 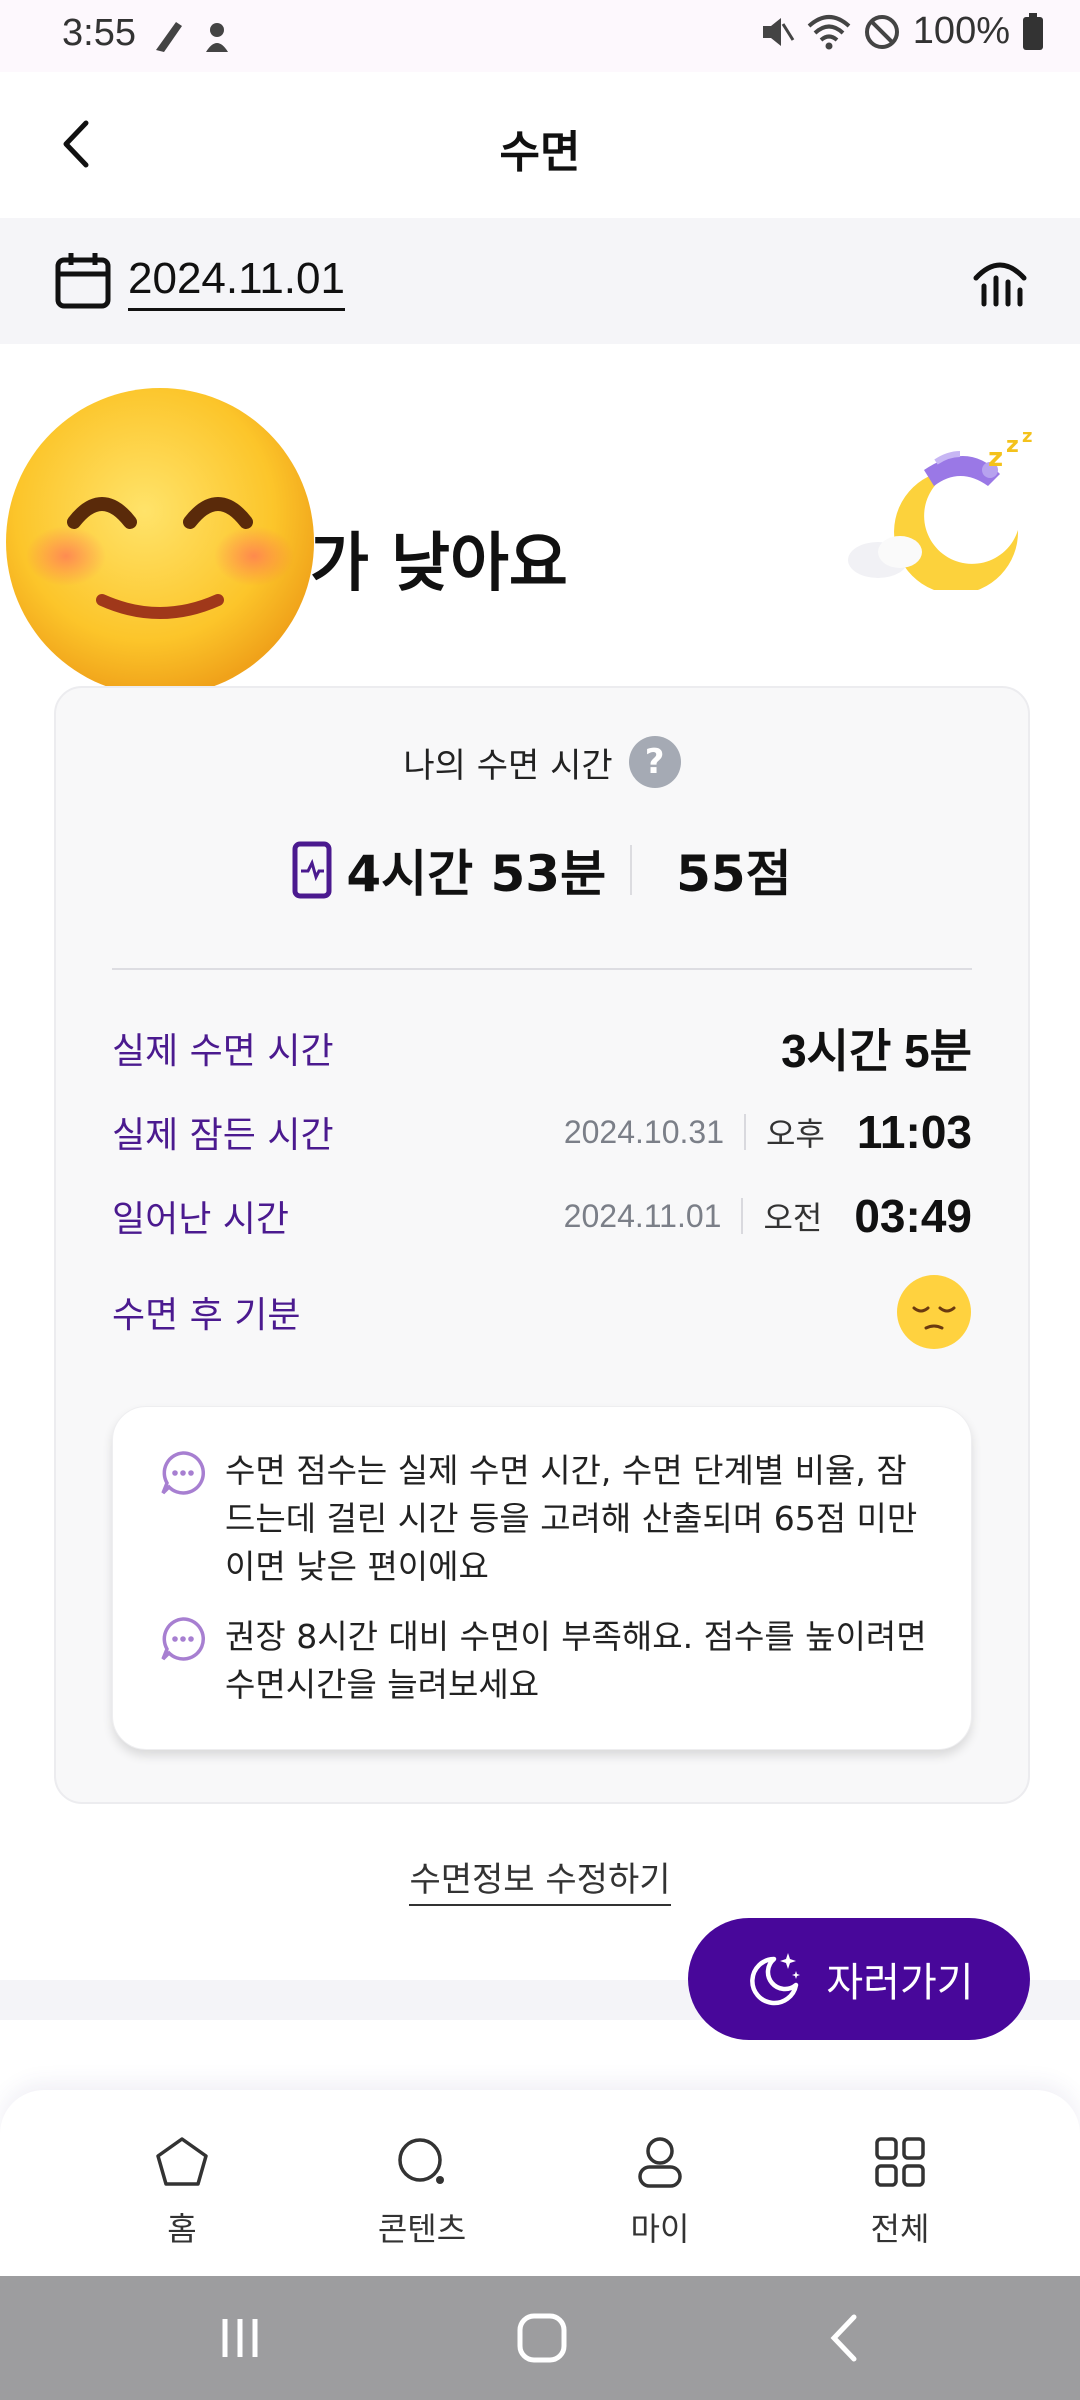 I want to click on recent-apps-button, so click(x=240, y=2338).